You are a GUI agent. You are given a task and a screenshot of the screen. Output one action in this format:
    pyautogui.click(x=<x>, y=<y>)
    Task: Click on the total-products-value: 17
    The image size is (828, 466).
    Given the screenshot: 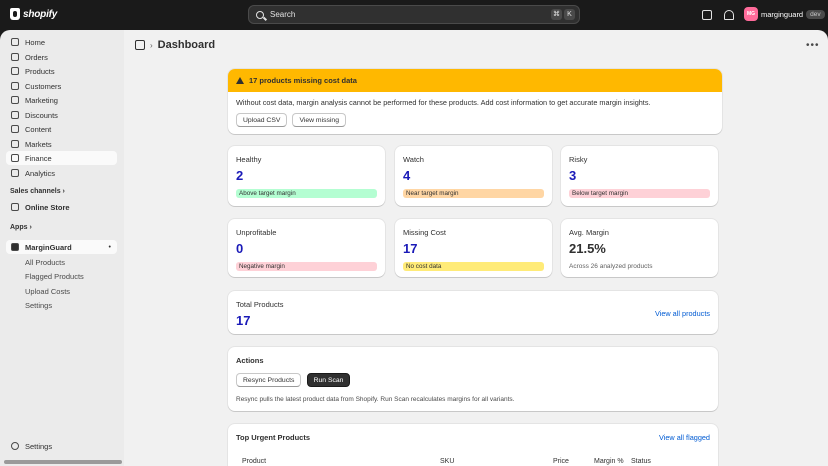 What is the action you would take?
    pyautogui.click(x=243, y=320)
    